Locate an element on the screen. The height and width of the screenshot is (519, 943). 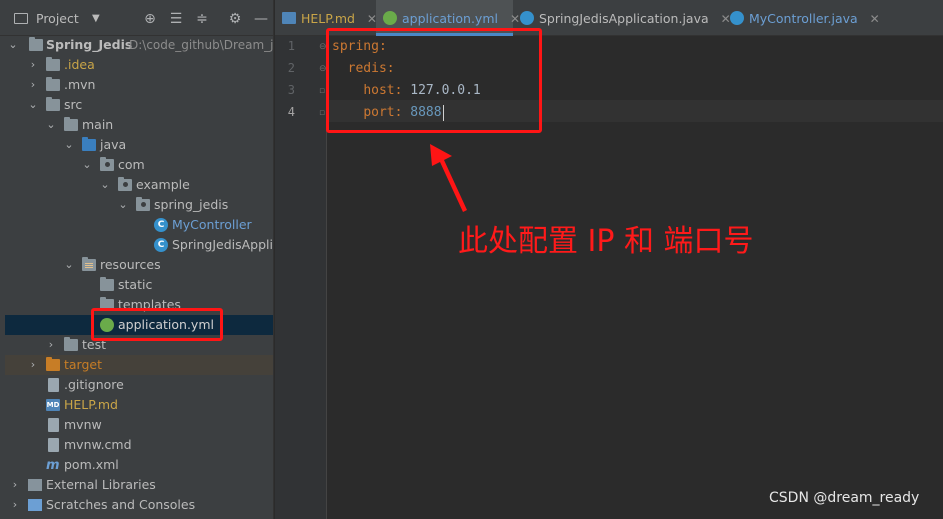
target-icon: ⊕ is located at coordinates (150, 19).